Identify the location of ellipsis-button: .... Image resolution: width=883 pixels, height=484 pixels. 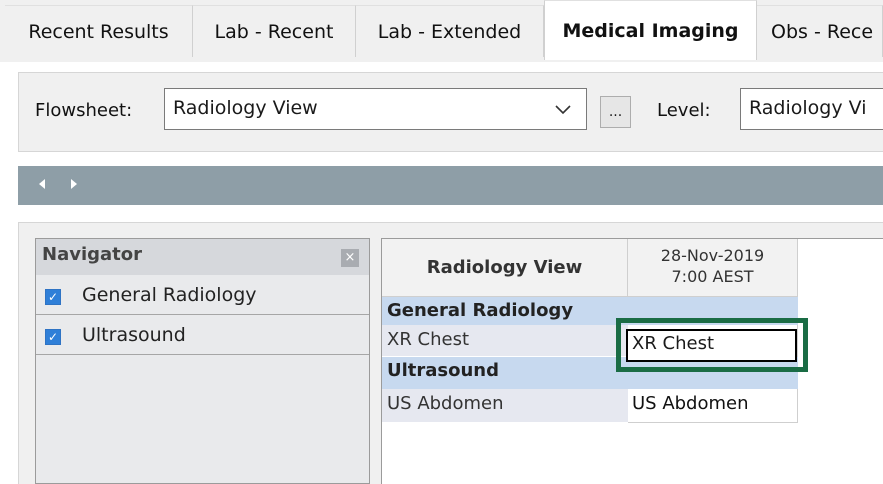
(615, 112).